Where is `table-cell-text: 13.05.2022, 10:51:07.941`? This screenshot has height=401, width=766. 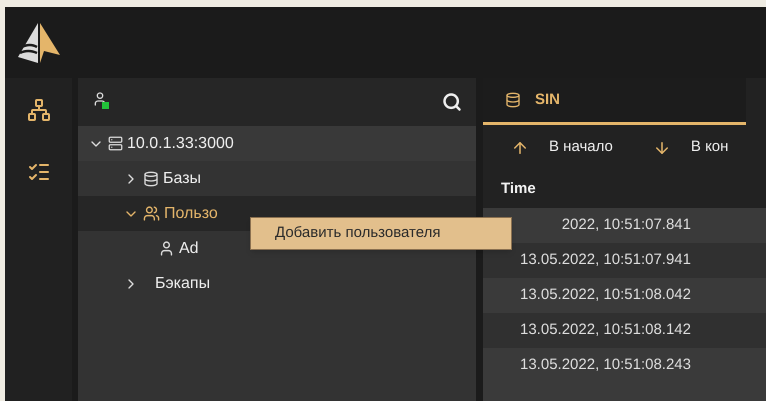
table-cell-text: 13.05.2022, 10:51:07.941 is located at coordinates (605, 260).